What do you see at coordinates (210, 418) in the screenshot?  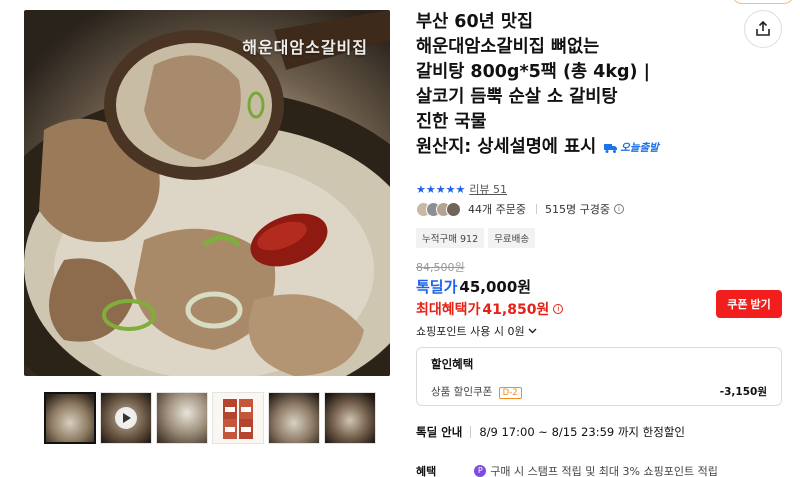 I see `thumbnail-strip` at bounding box center [210, 418].